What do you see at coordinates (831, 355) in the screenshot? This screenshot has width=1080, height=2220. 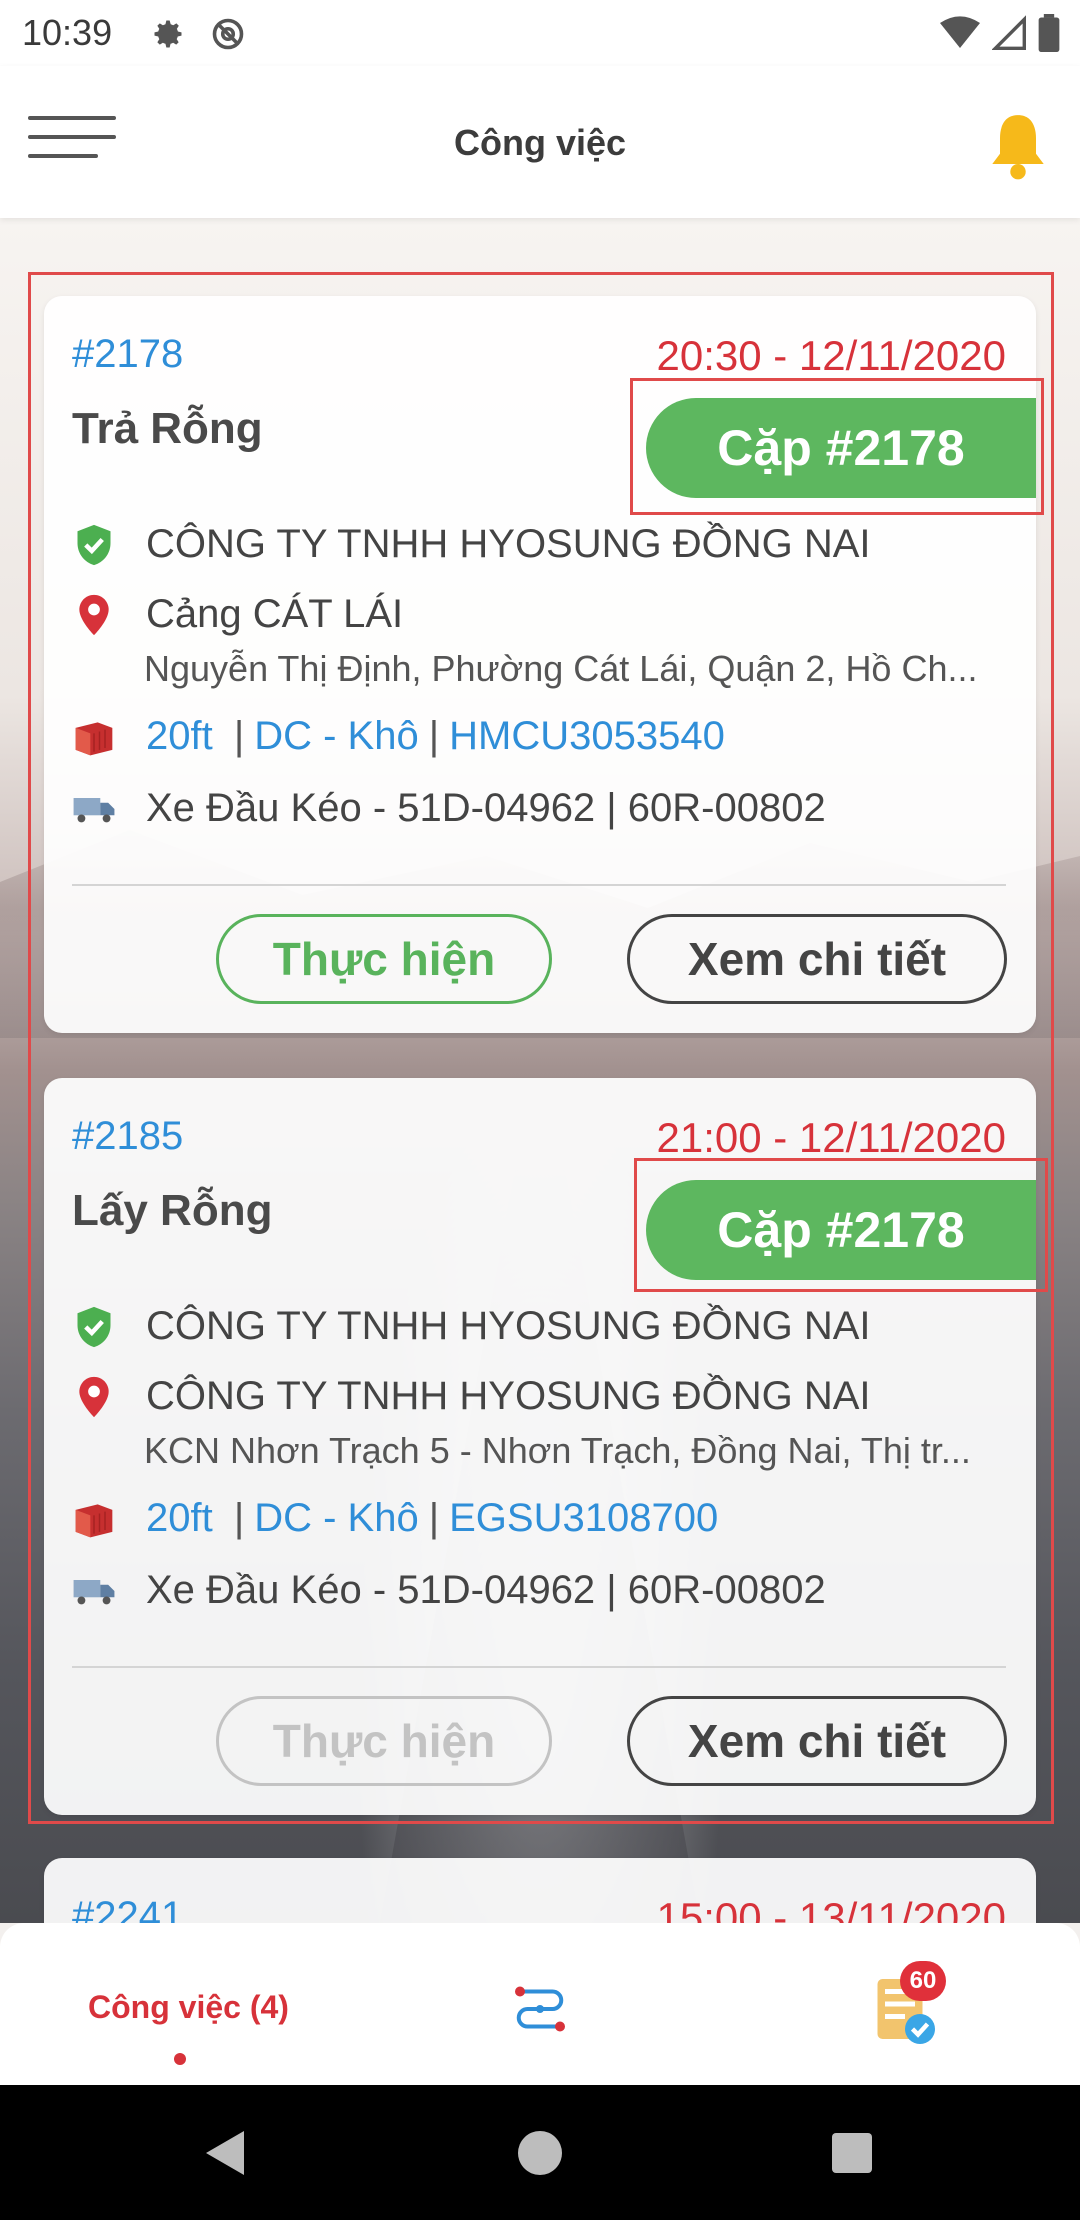 I see `job-datetime: 20:30 - 12/11/2020` at bounding box center [831, 355].